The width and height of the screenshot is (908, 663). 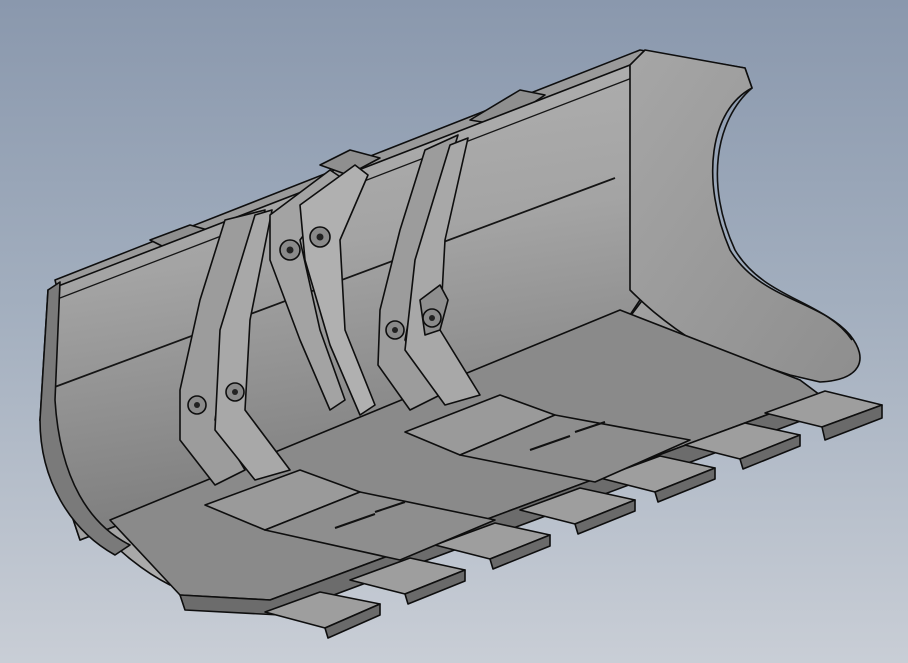 What do you see at coordinates (432, 318) in the screenshot?
I see `pin-right-2-hole` at bounding box center [432, 318].